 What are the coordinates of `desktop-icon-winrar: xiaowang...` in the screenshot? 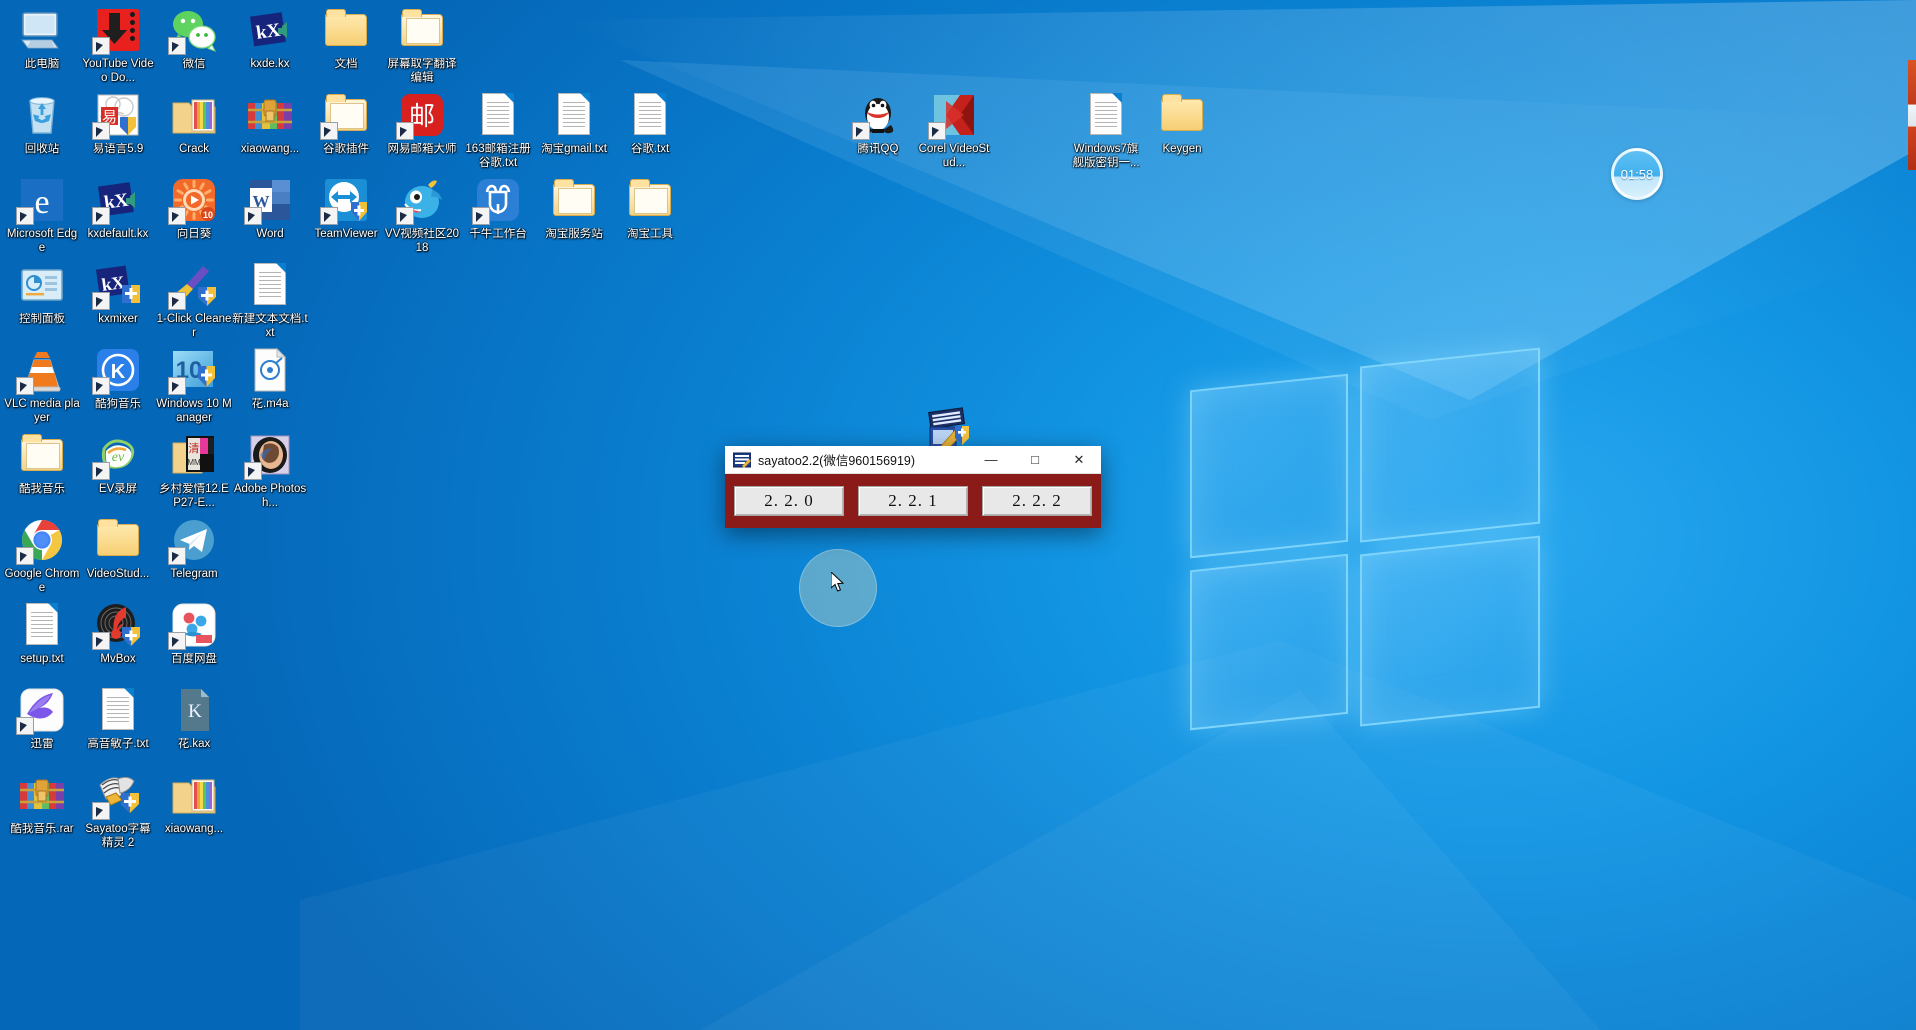 It's located at (270, 124).